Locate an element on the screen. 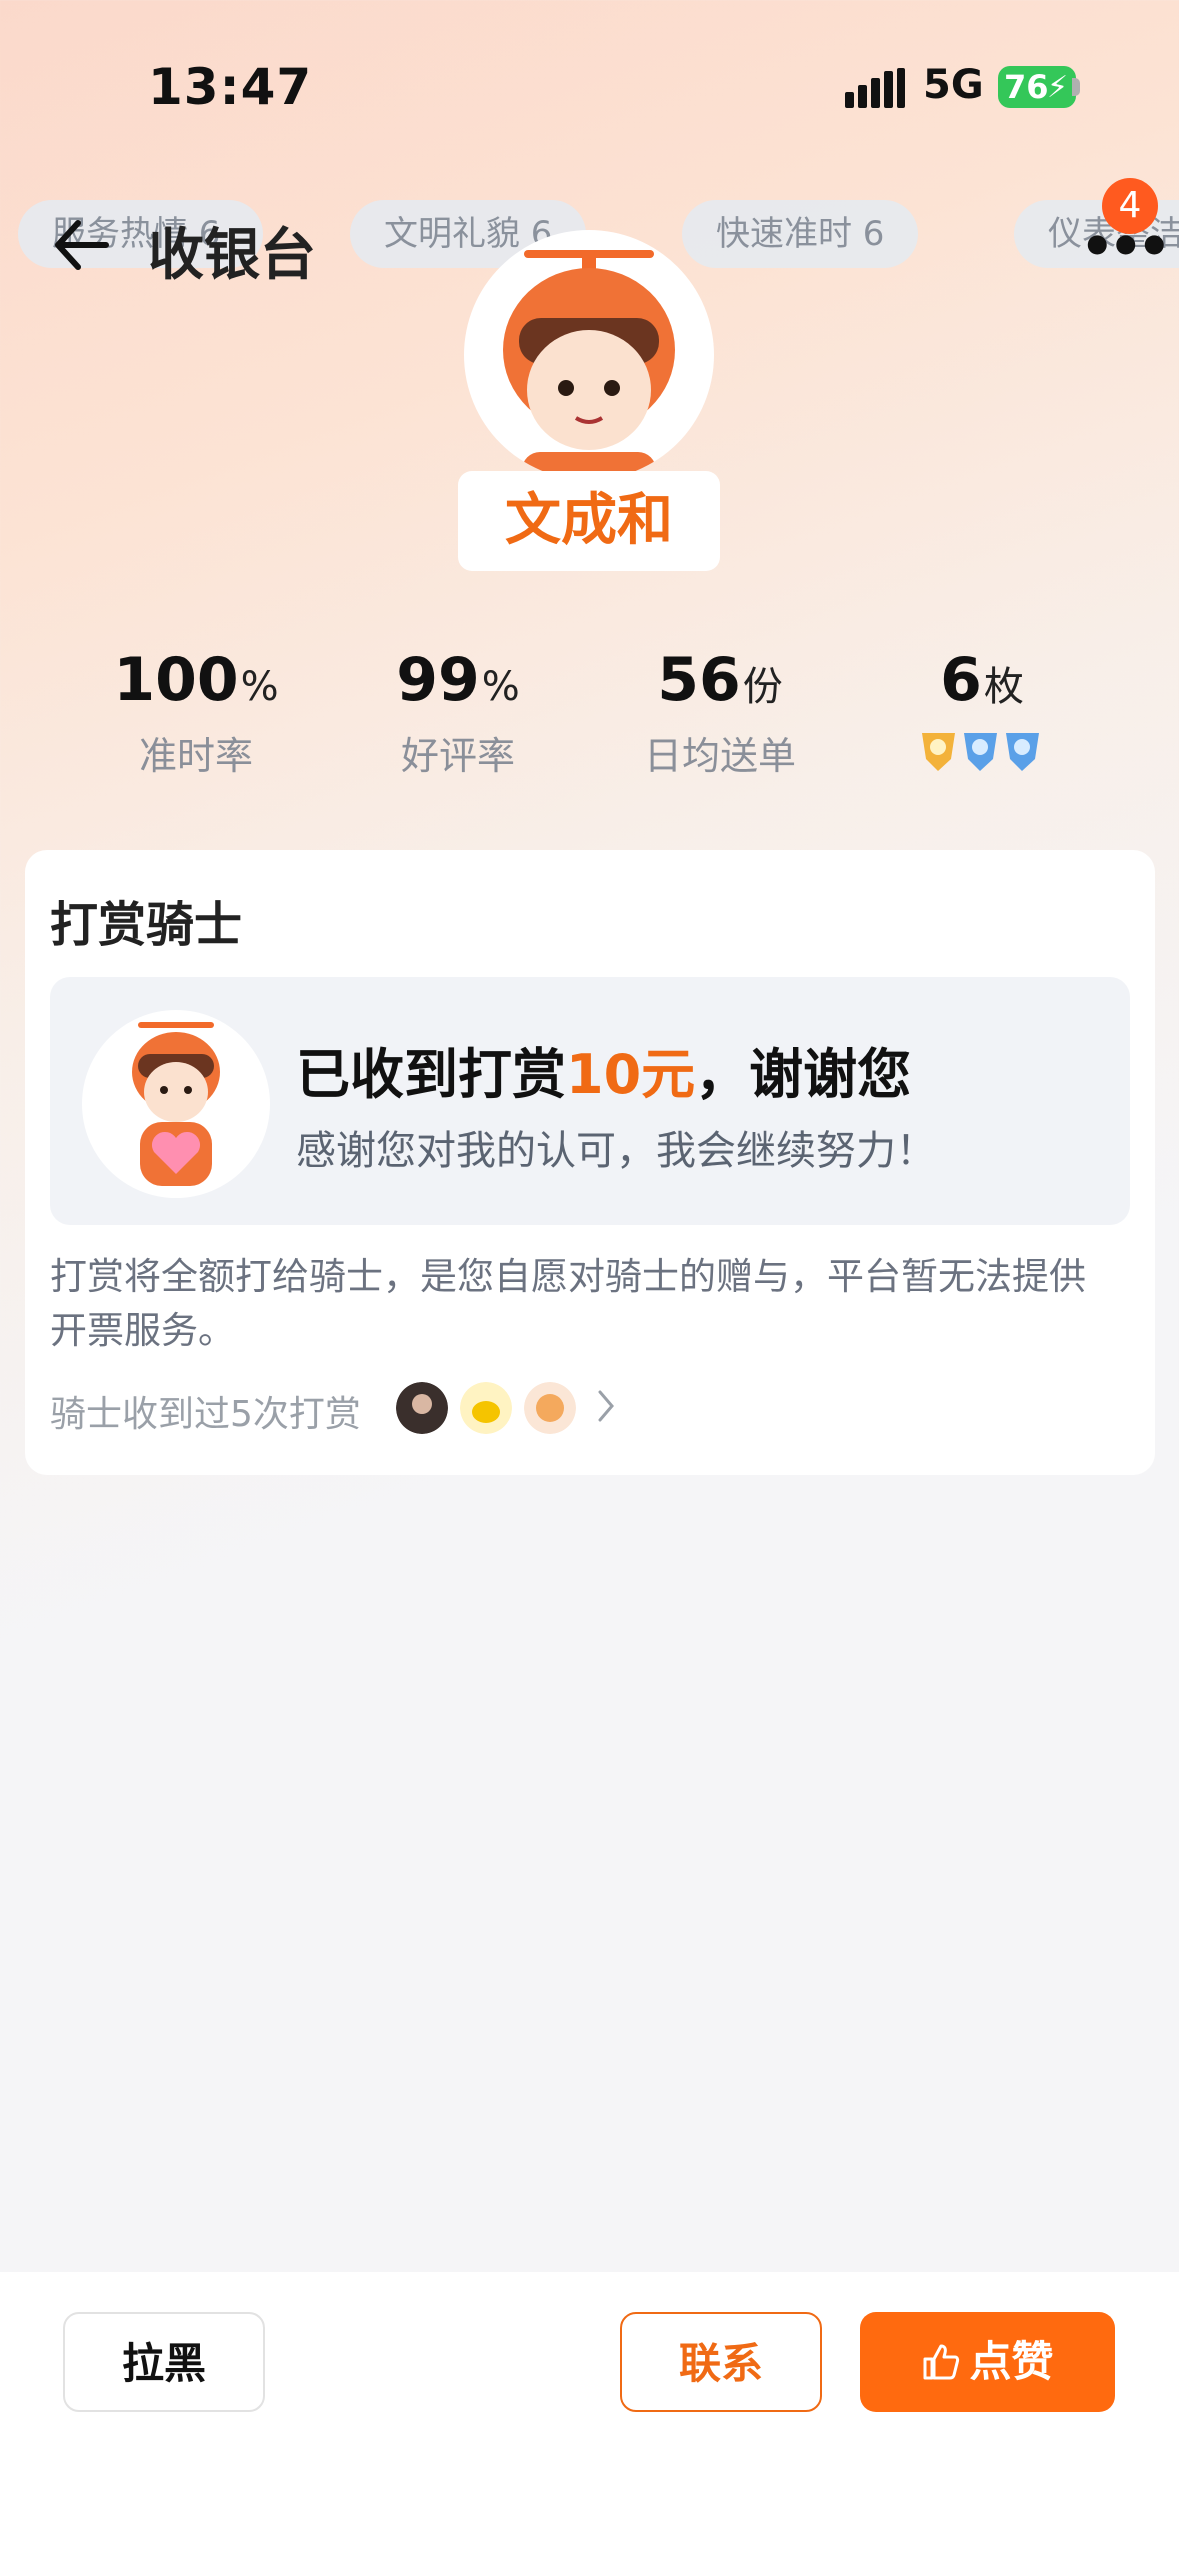  thanks-subtext: 感谢您对我的认可，我会继续努力！ is located at coordinates (616, 1151).